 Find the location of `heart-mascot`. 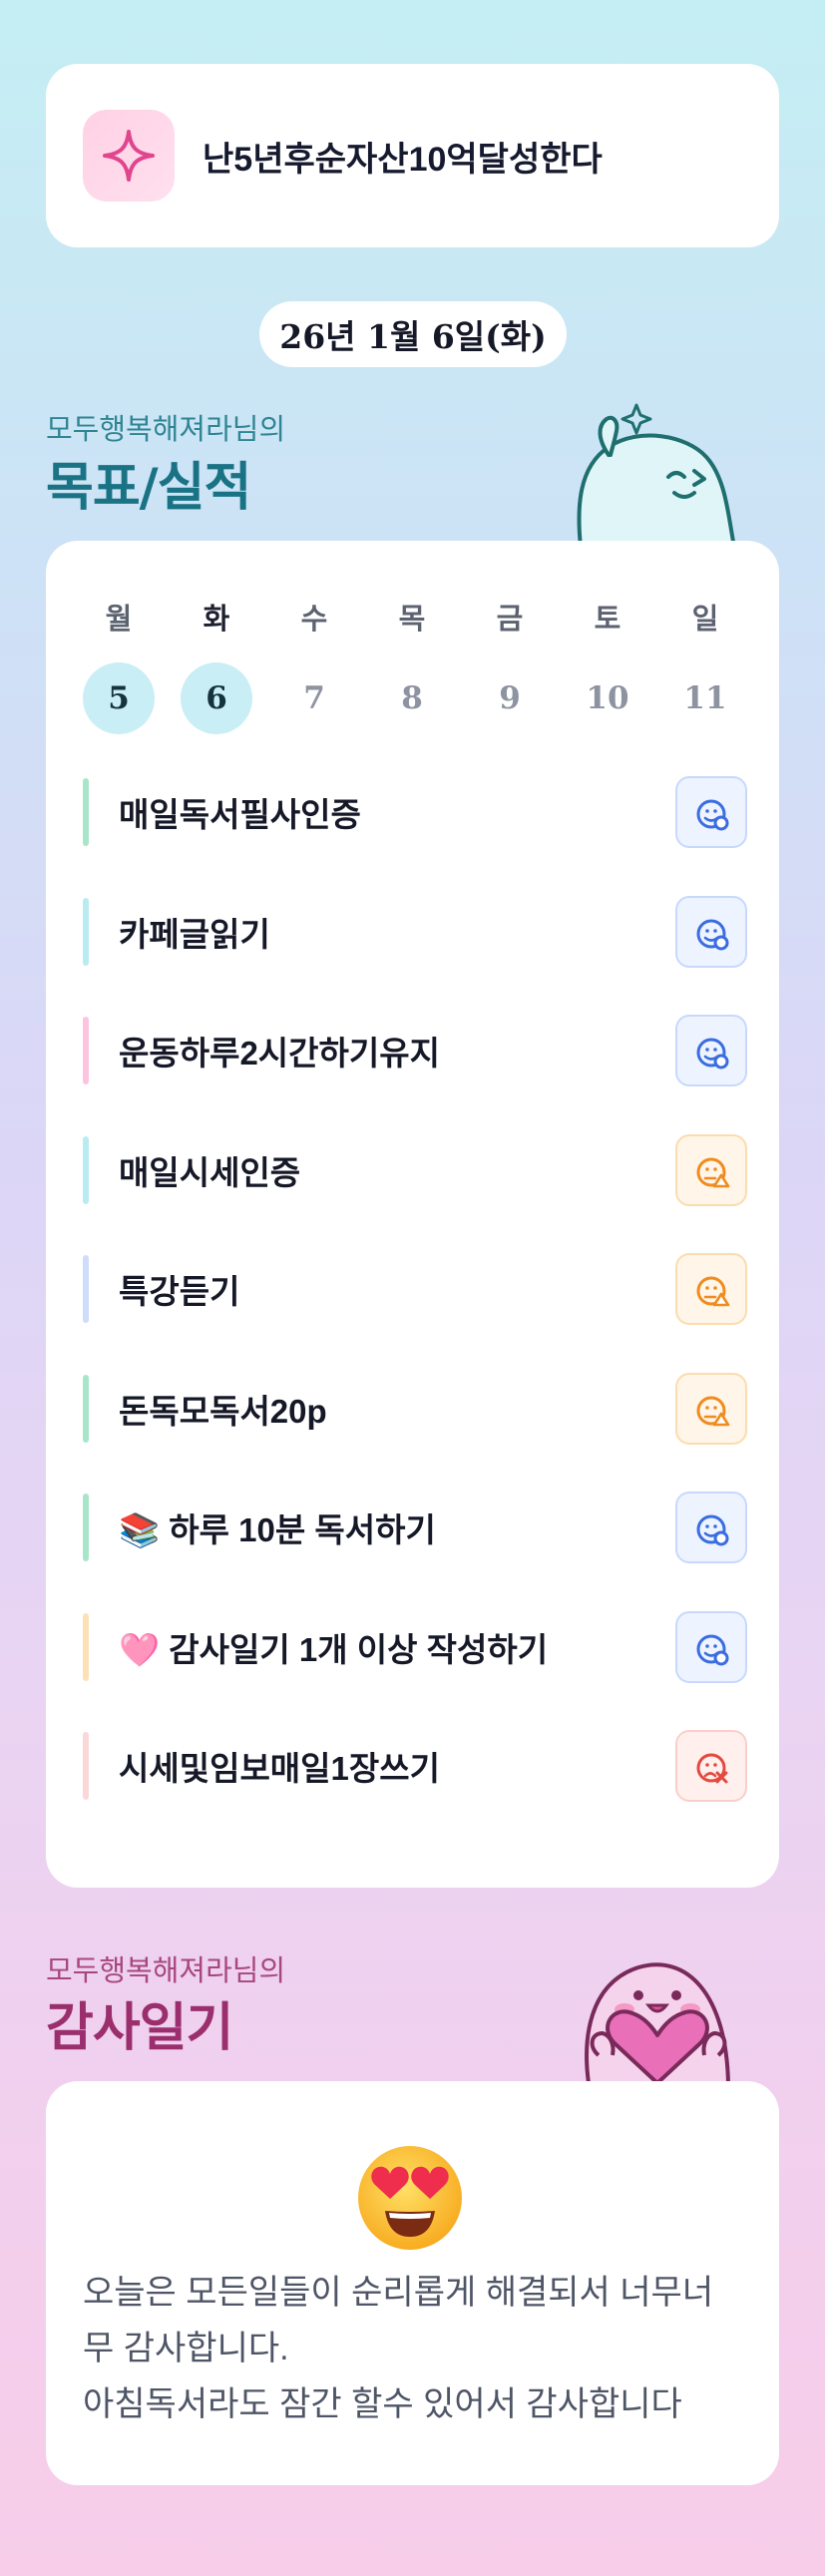

heart-mascot is located at coordinates (658, 2015).